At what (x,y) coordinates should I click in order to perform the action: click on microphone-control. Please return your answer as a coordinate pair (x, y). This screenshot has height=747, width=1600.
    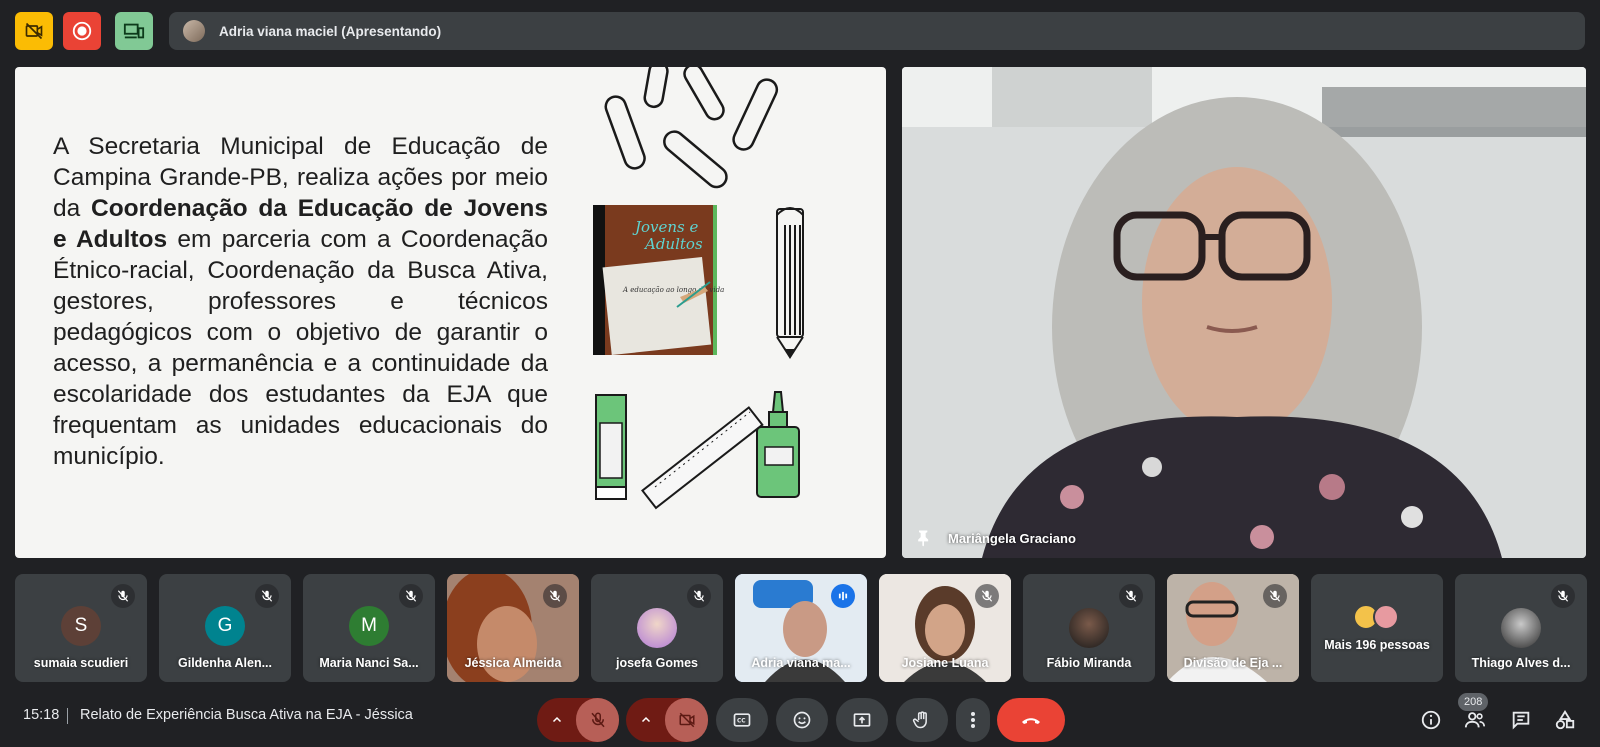
    Looking at the image, I should click on (578, 720).